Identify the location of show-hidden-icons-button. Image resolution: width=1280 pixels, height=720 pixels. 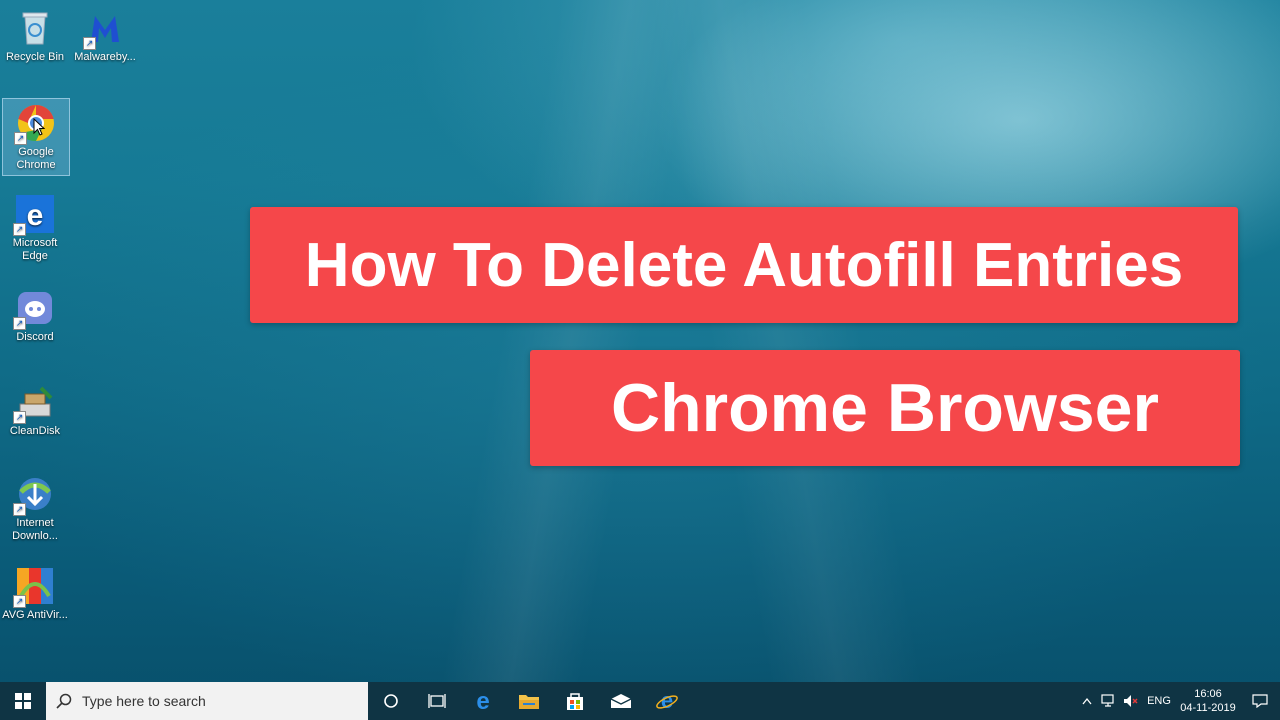
(1087, 701).